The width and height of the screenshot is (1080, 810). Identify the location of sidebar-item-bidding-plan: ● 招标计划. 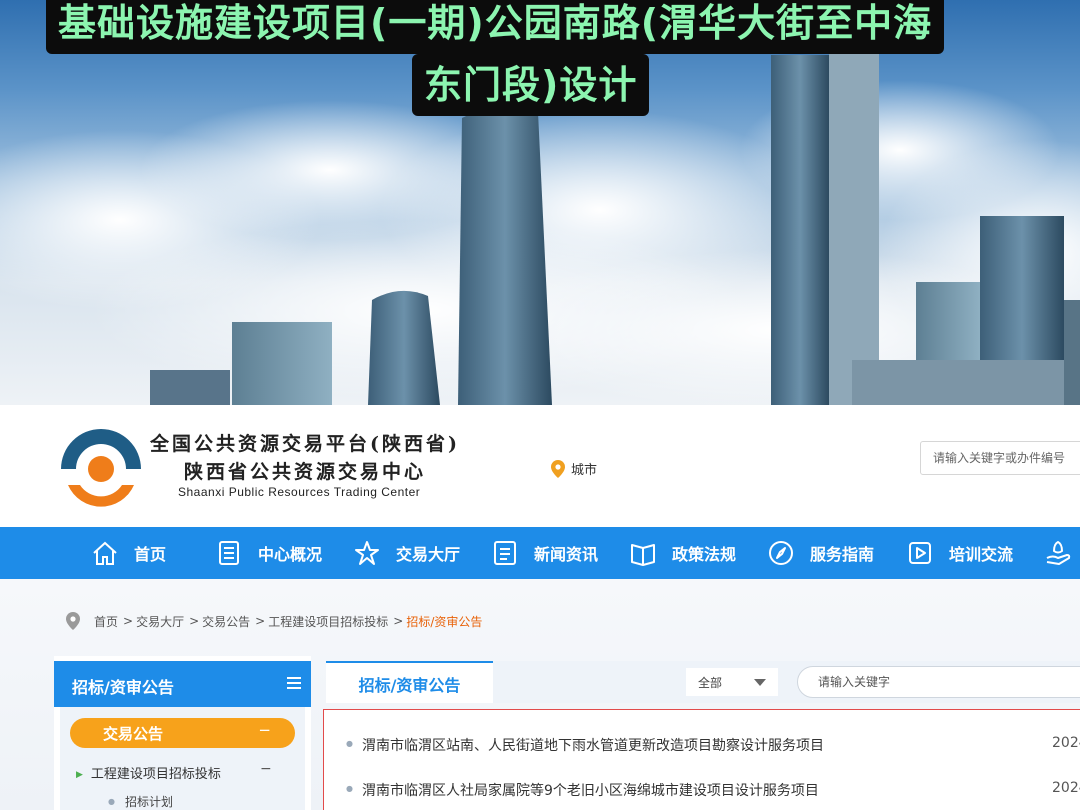
(140, 801).